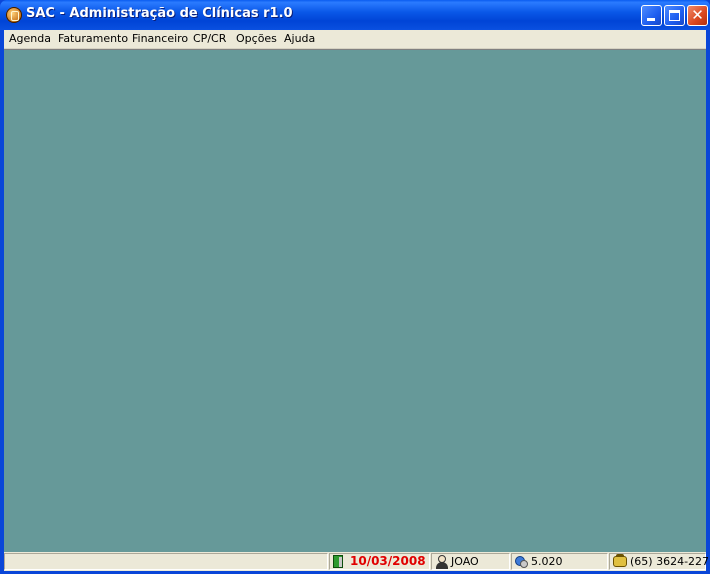 The height and width of the screenshot is (574, 710). I want to click on menu-agenda: Agenda, so click(30, 38).